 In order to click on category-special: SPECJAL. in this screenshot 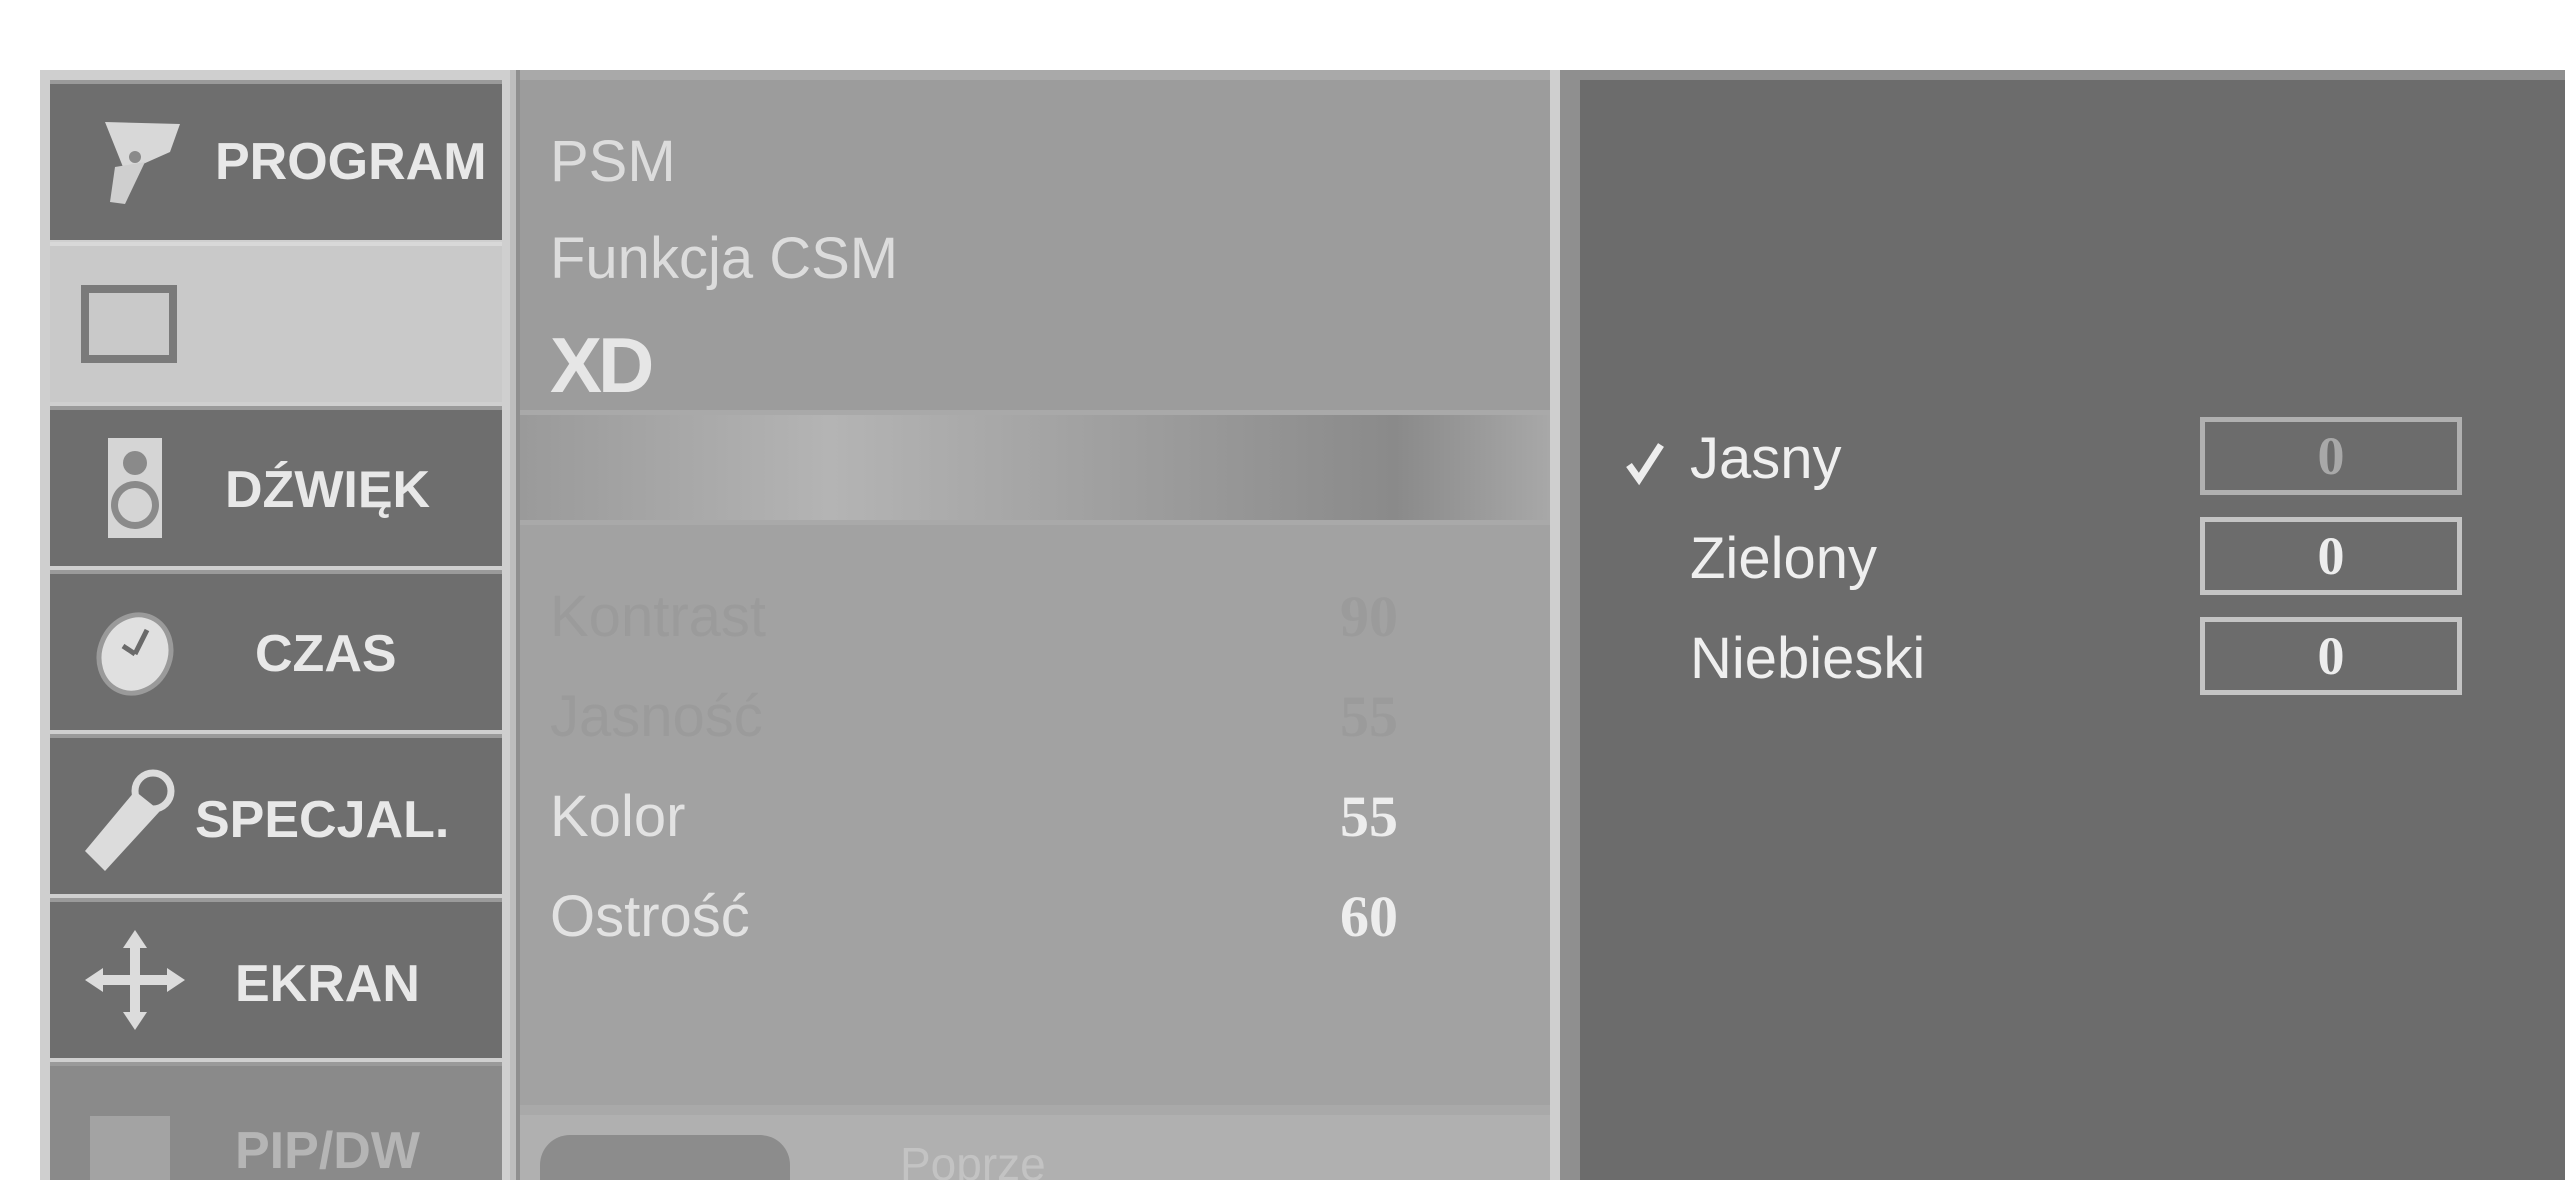, I will do `click(276, 814)`.